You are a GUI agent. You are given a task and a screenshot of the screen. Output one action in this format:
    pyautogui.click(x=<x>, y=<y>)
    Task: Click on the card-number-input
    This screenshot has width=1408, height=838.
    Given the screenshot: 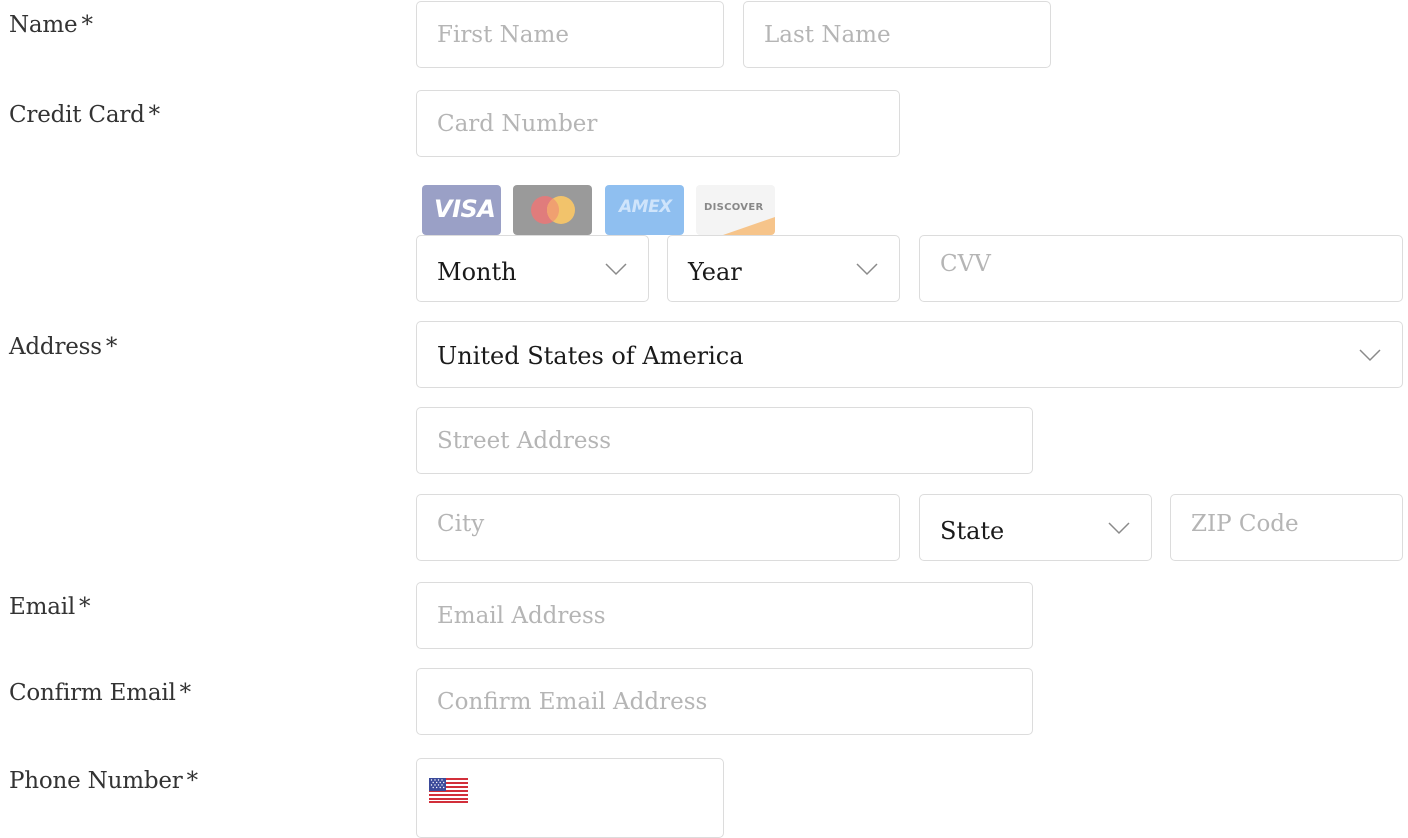 What is the action you would take?
    pyautogui.click(x=658, y=123)
    